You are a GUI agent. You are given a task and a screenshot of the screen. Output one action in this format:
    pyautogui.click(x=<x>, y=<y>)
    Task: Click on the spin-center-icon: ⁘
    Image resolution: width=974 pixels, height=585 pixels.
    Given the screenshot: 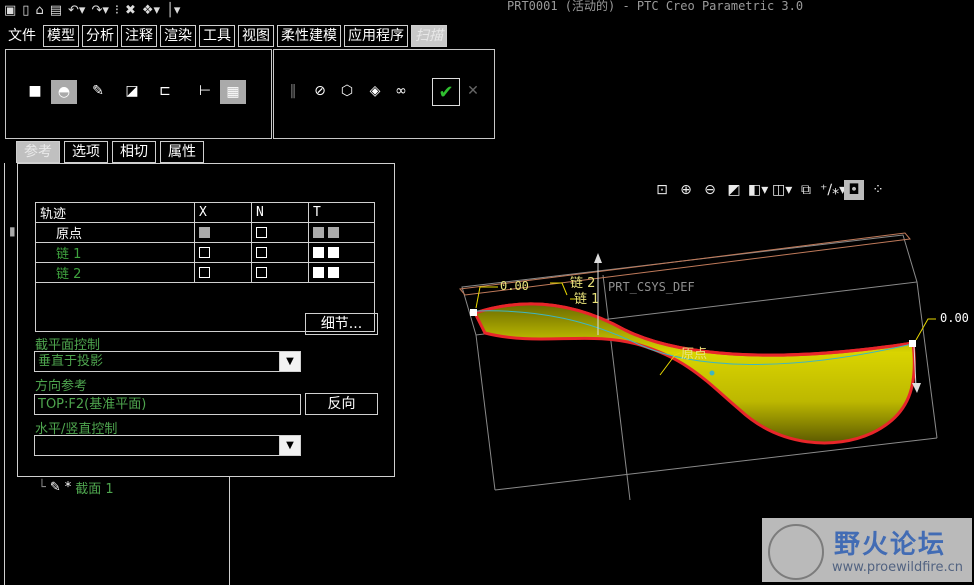 What is the action you would take?
    pyautogui.click(x=878, y=190)
    